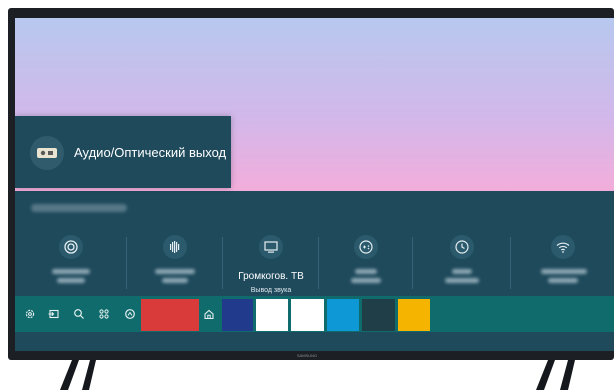 Image resolution: width=614 pixels, height=390 pixels. I want to click on popup-label: Аудио/Оптический выход, so click(150, 152).